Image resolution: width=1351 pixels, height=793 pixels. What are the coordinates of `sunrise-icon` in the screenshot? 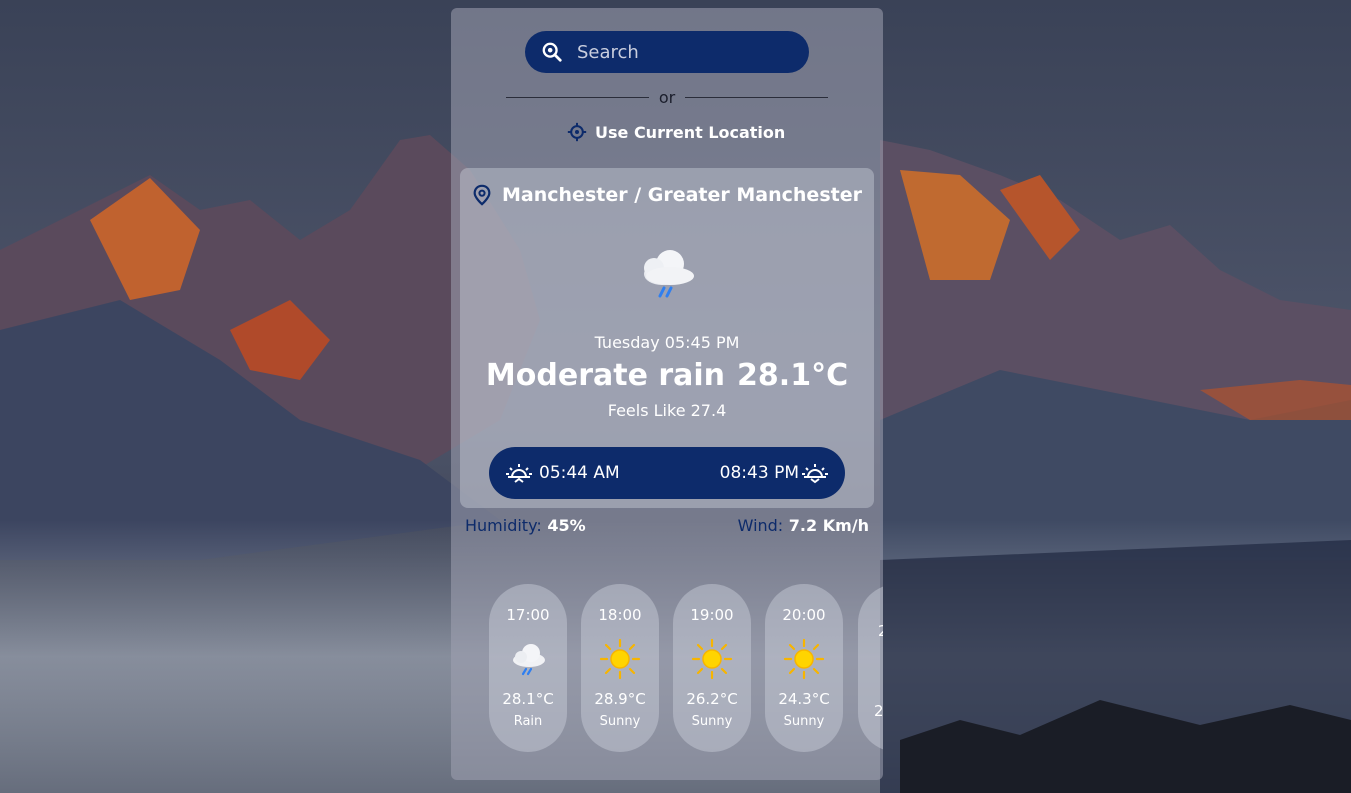 It's located at (519, 473).